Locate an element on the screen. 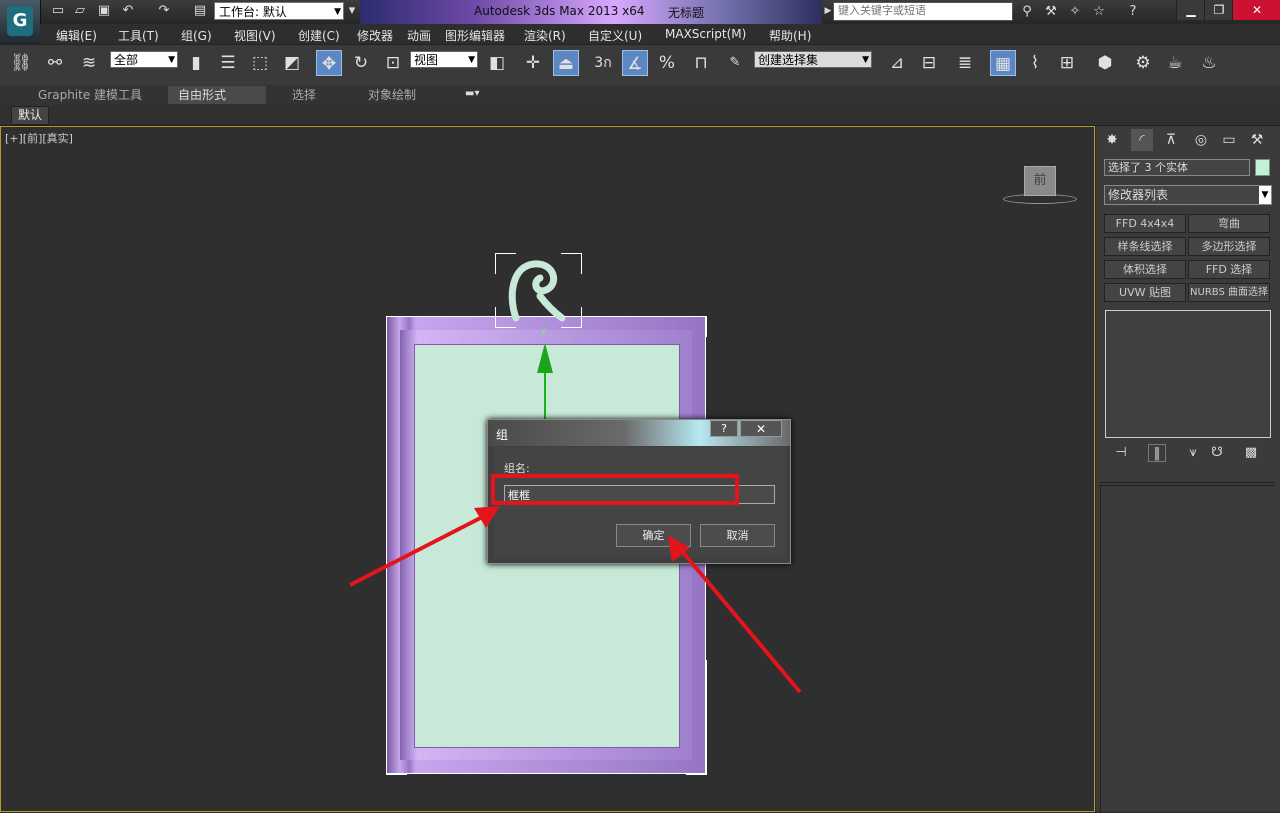  angle-snap-icon: ∡ is located at coordinates (635, 63).